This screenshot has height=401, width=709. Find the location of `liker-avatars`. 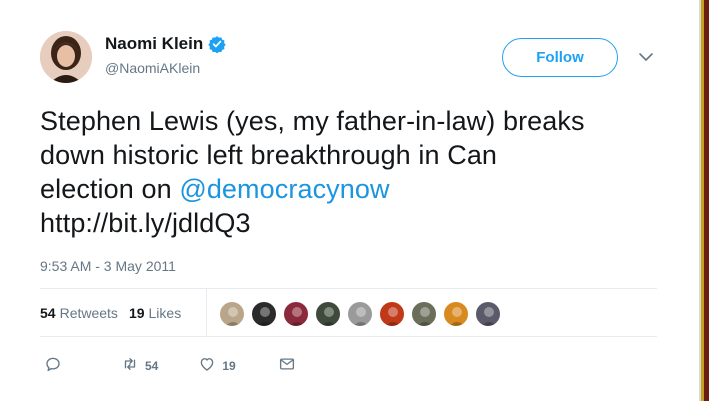

liker-avatars is located at coordinates (363, 314).